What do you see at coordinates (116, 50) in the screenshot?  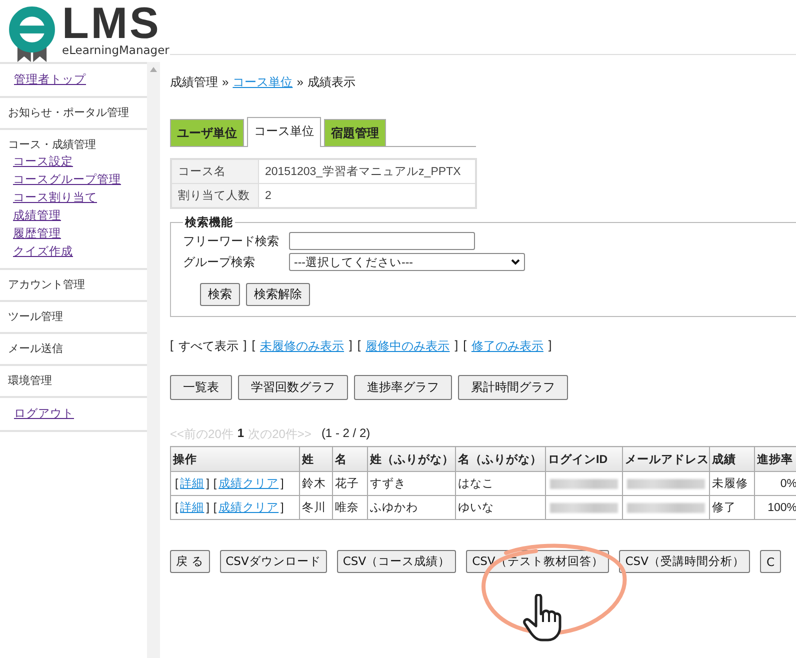 I see `logo-subtitle: eLearningManager` at bounding box center [116, 50].